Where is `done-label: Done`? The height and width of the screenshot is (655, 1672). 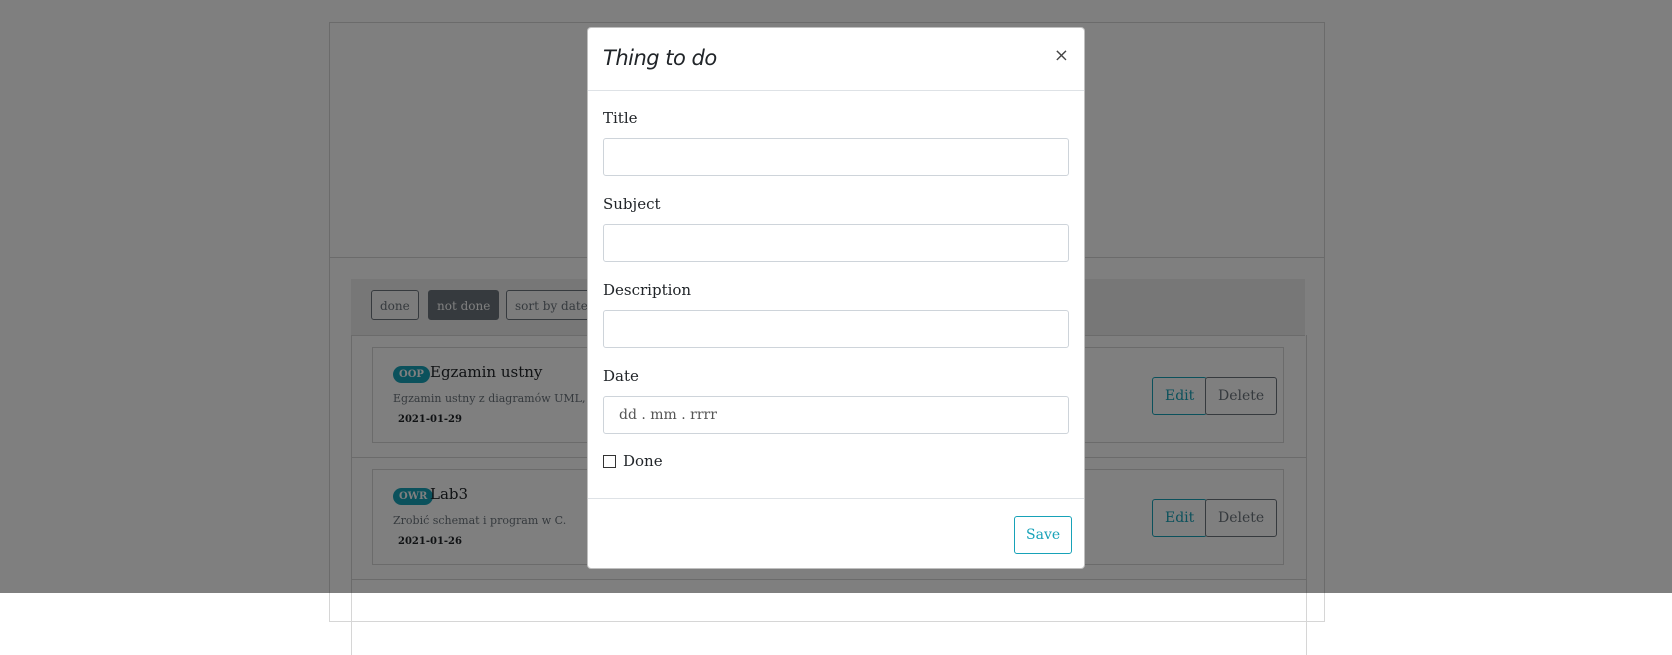 done-label: Done is located at coordinates (643, 461).